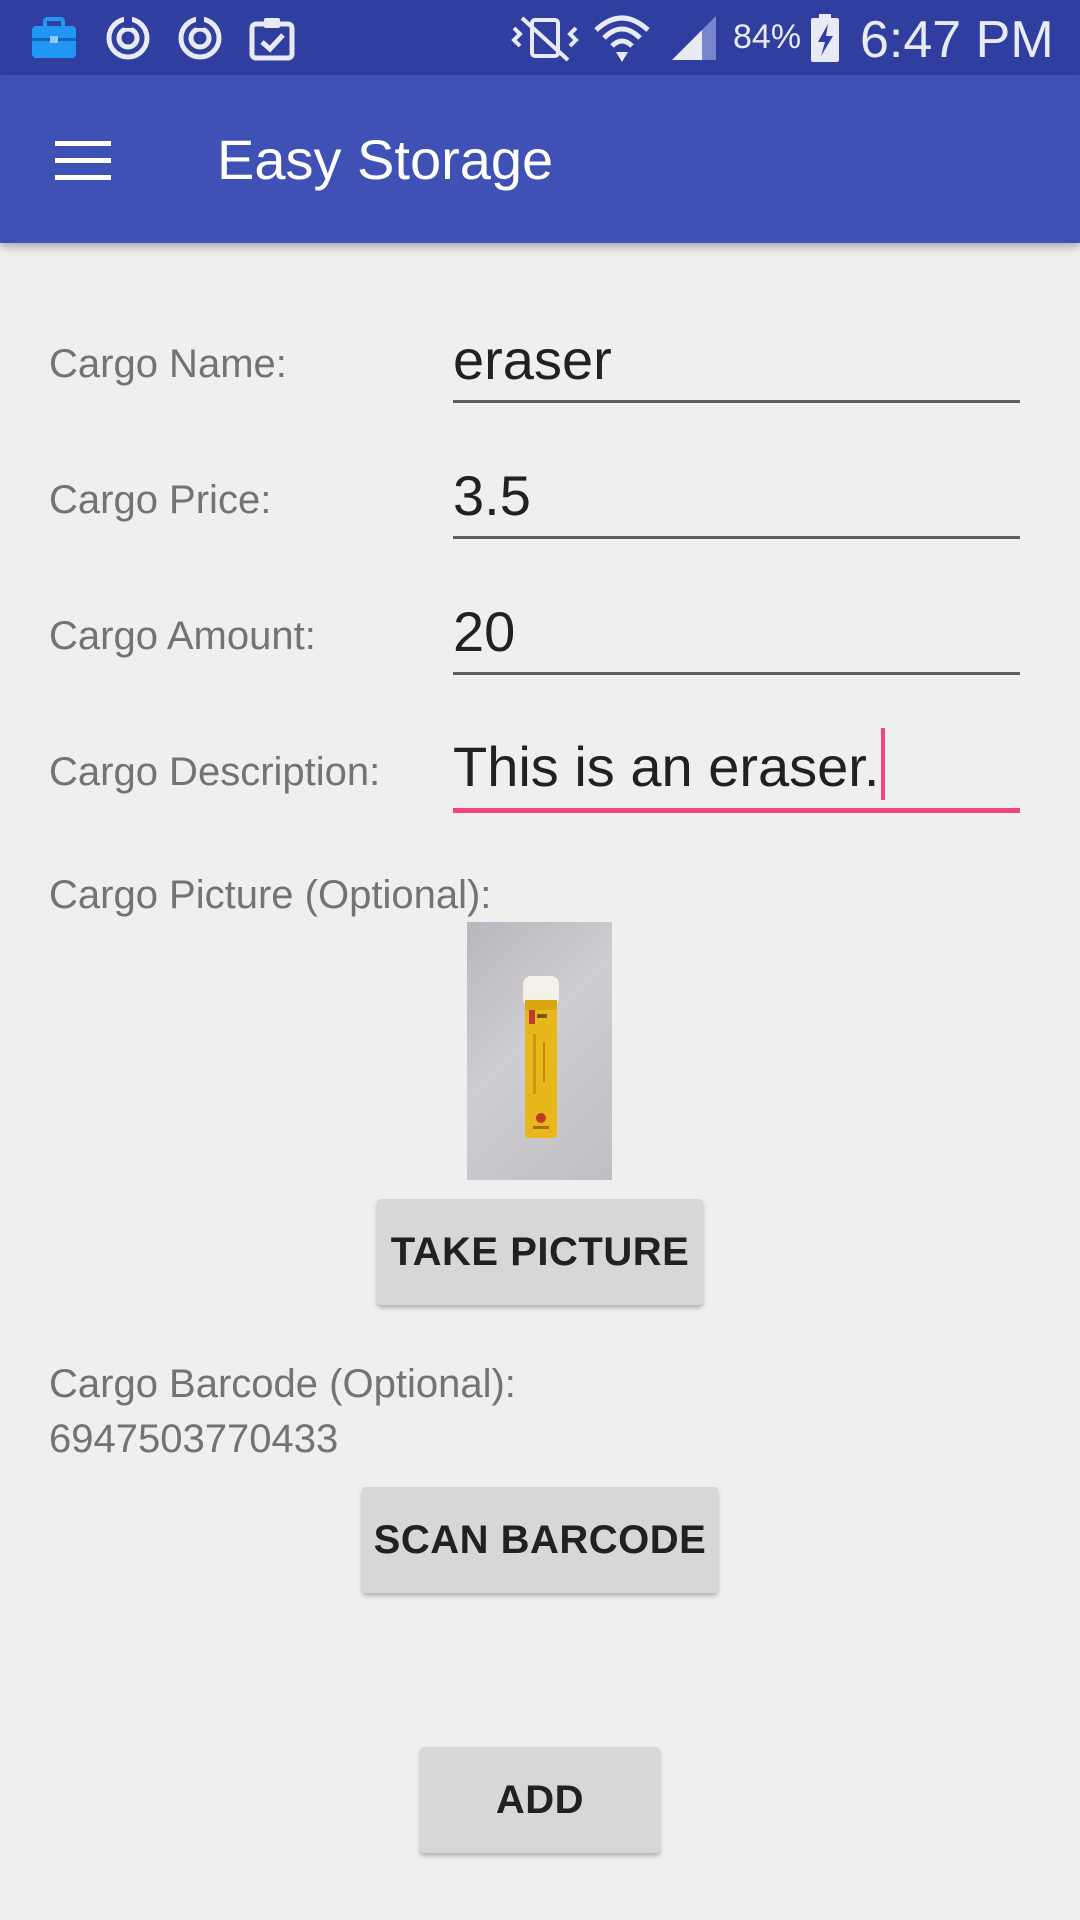 The image size is (1080, 1920). Describe the element at coordinates (272, 39) in the screenshot. I see `clipboard-check-icon` at that location.